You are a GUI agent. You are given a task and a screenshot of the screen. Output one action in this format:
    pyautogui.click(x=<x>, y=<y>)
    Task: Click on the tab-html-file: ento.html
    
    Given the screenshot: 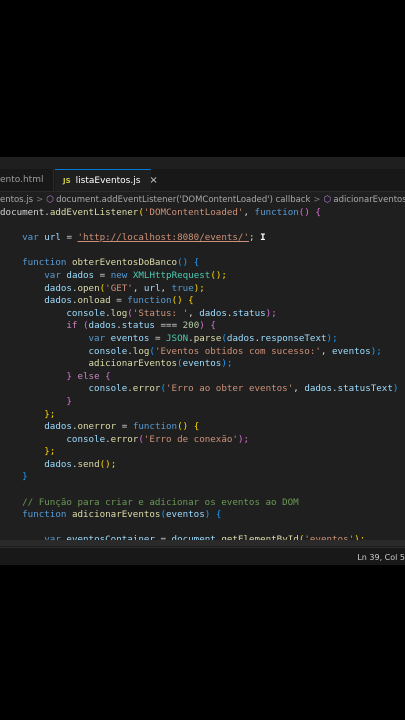 What is the action you would take?
    pyautogui.click(x=27, y=180)
    